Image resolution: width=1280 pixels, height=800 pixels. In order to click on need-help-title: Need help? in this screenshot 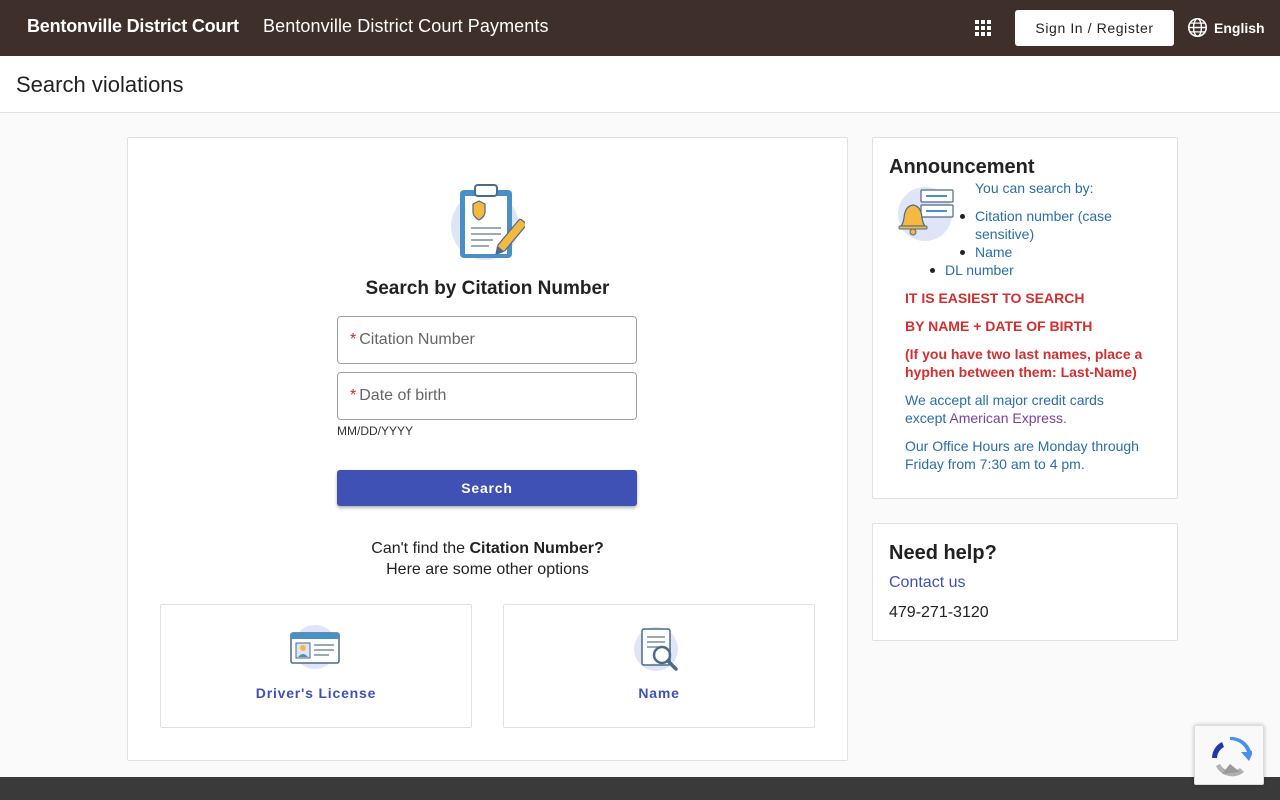, I will do `click(943, 553)`.